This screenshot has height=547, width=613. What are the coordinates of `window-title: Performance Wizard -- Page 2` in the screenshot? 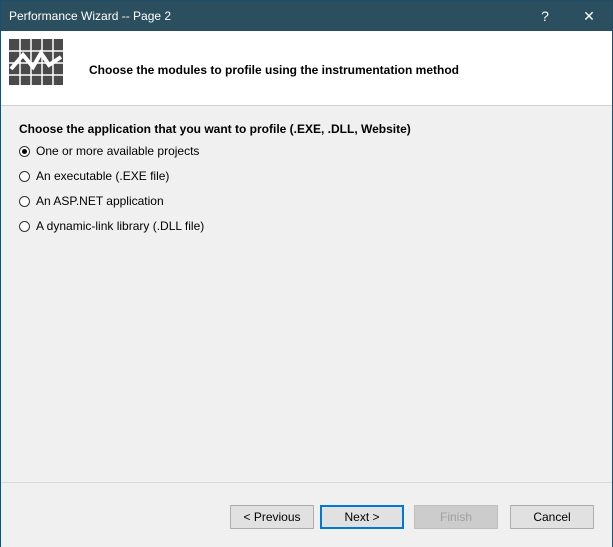 It's located at (90, 16).